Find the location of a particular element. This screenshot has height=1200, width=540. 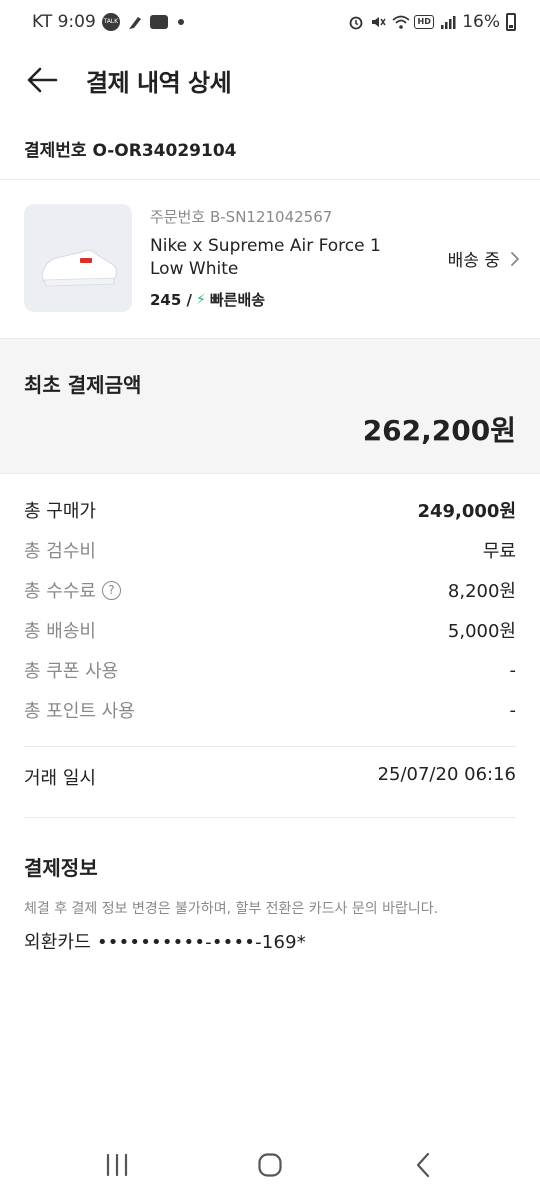

row-points: 총 포인트 사용 - is located at coordinates (270, 710).